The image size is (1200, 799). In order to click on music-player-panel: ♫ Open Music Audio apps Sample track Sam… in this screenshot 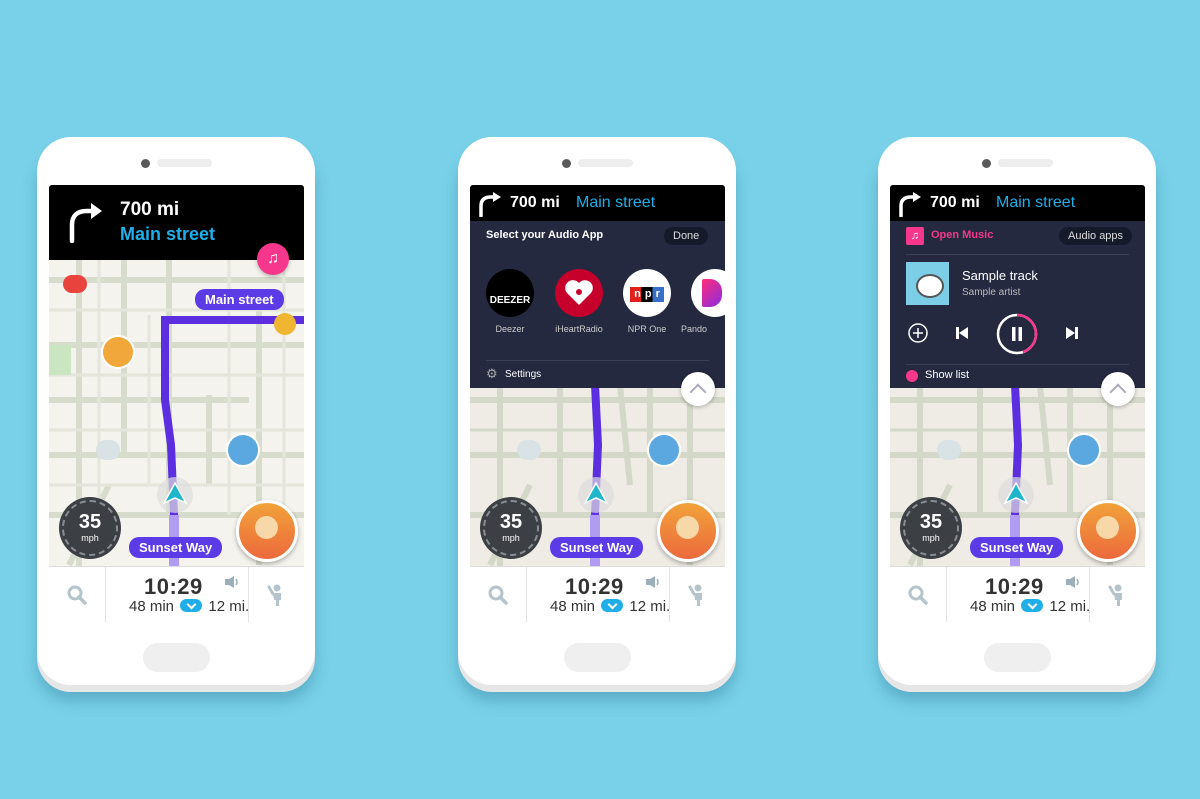, I will do `click(1017, 304)`.